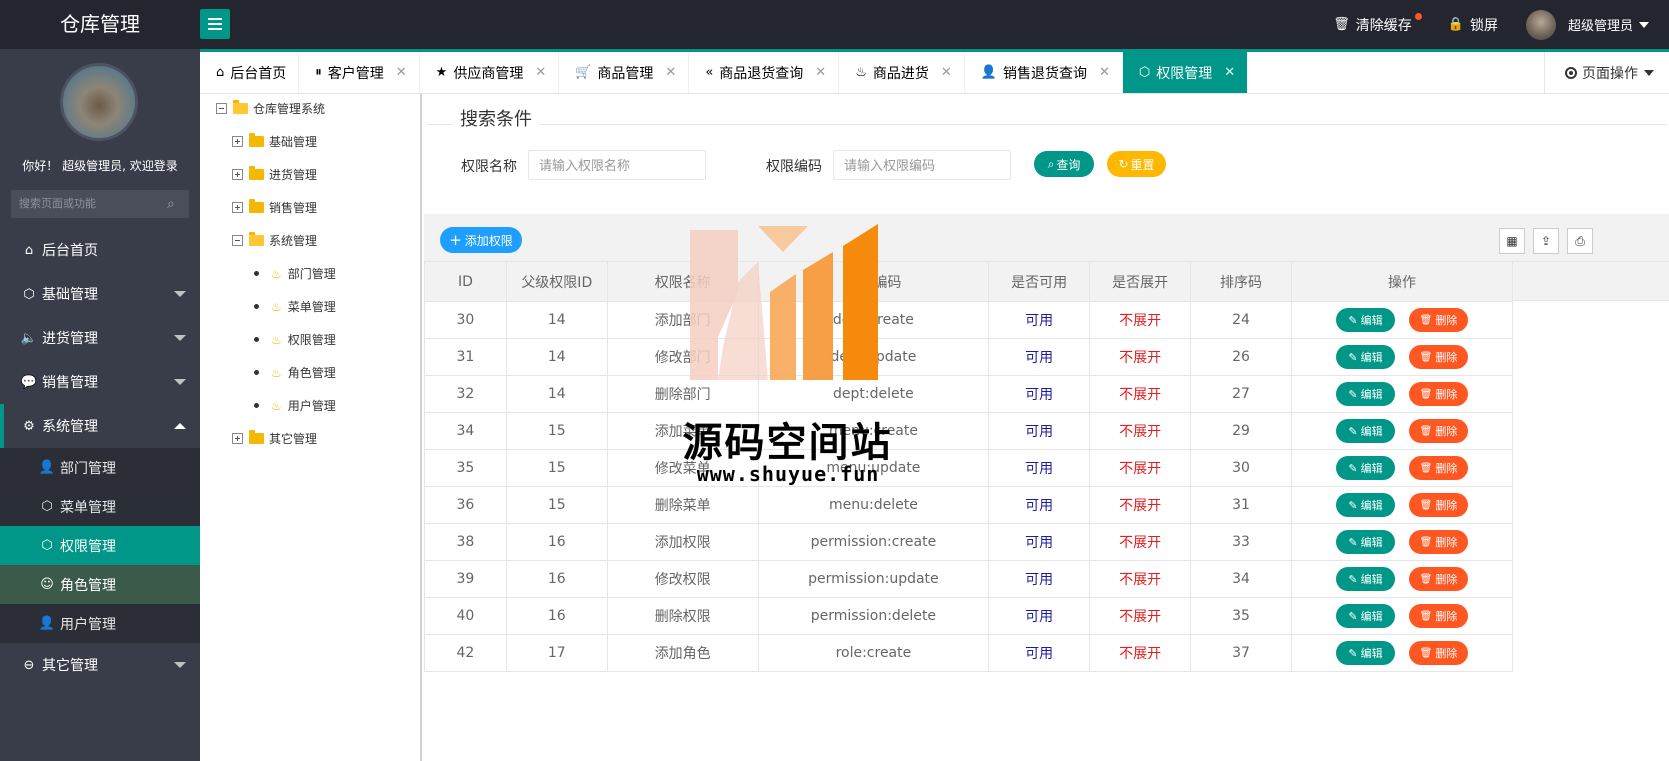 This screenshot has height=761, width=1669. Describe the element at coordinates (968, 431) in the screenshot. I see `table-row: 34 15 添加菜单 menu:create 可用 不展开 29 ✎ 编辑 🗑 删除` at that location.